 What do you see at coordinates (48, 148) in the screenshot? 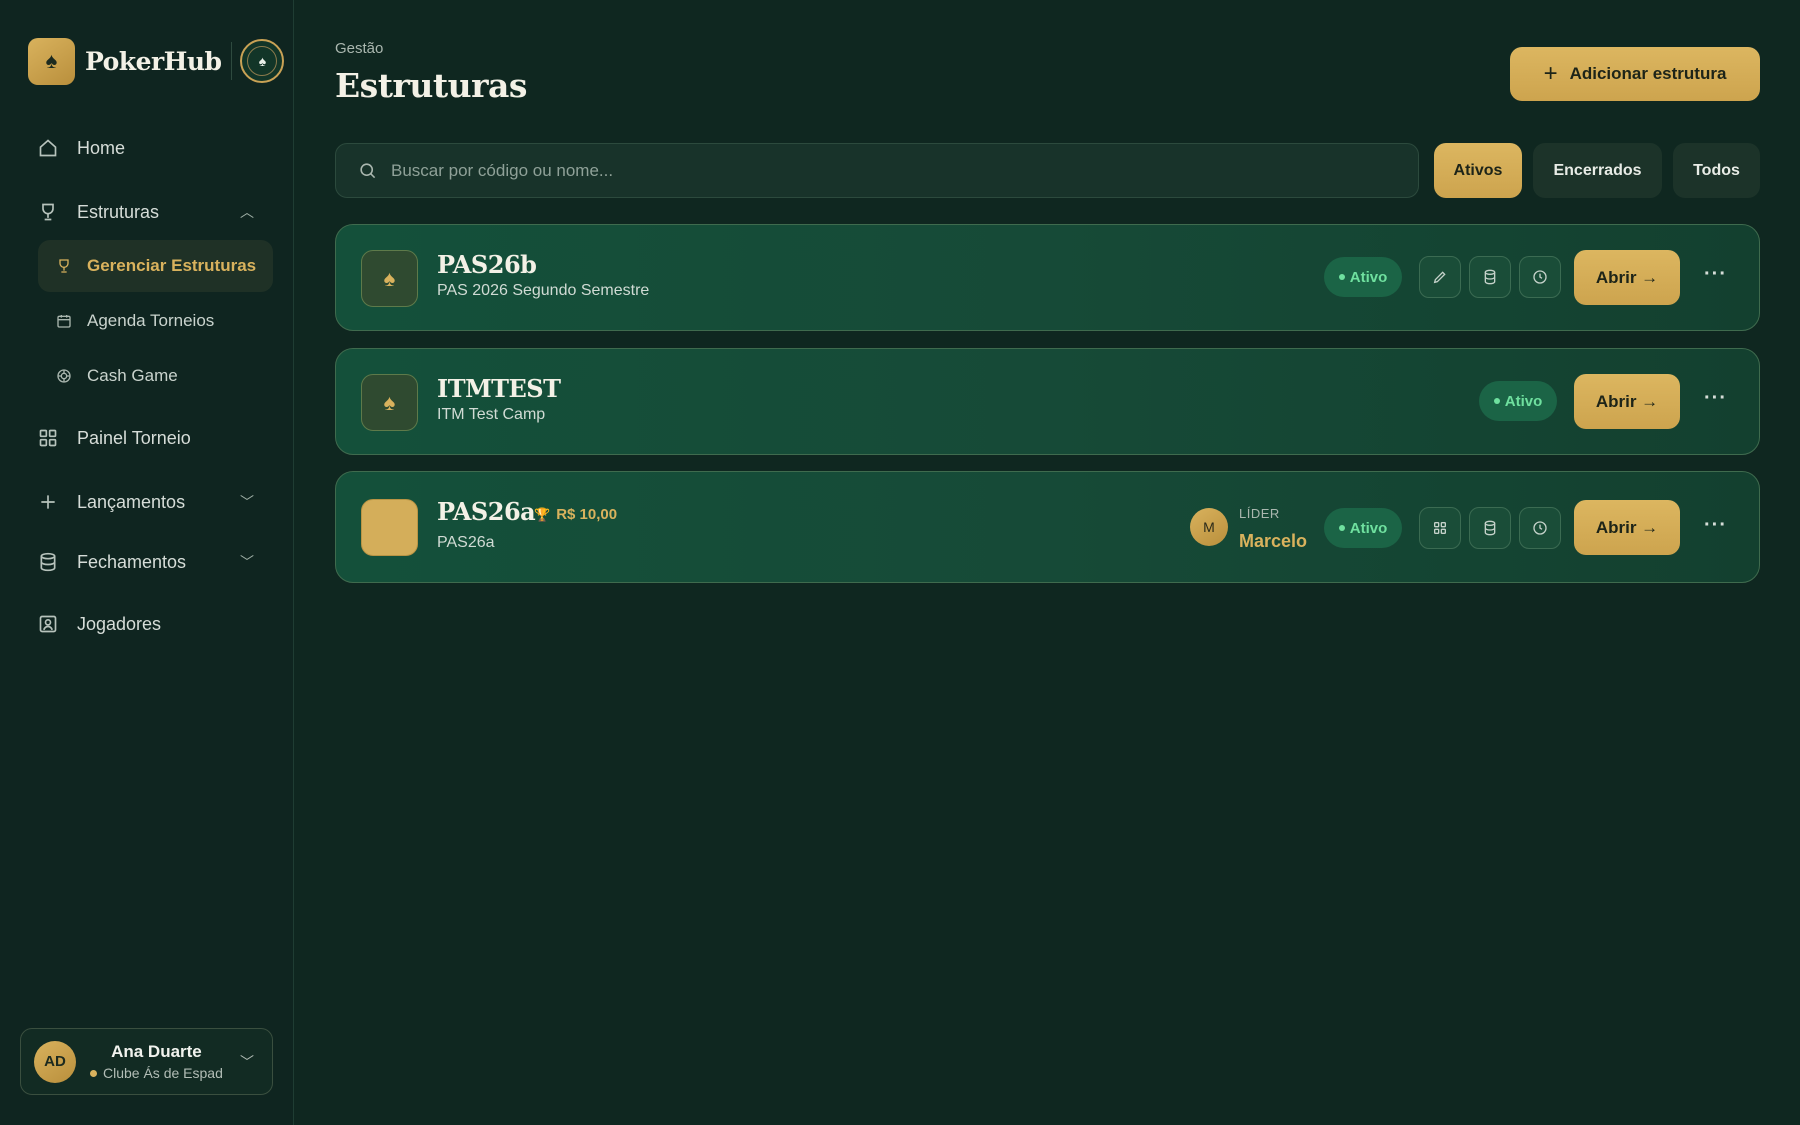
I see `home-icon` at bounding box center [48, 148].